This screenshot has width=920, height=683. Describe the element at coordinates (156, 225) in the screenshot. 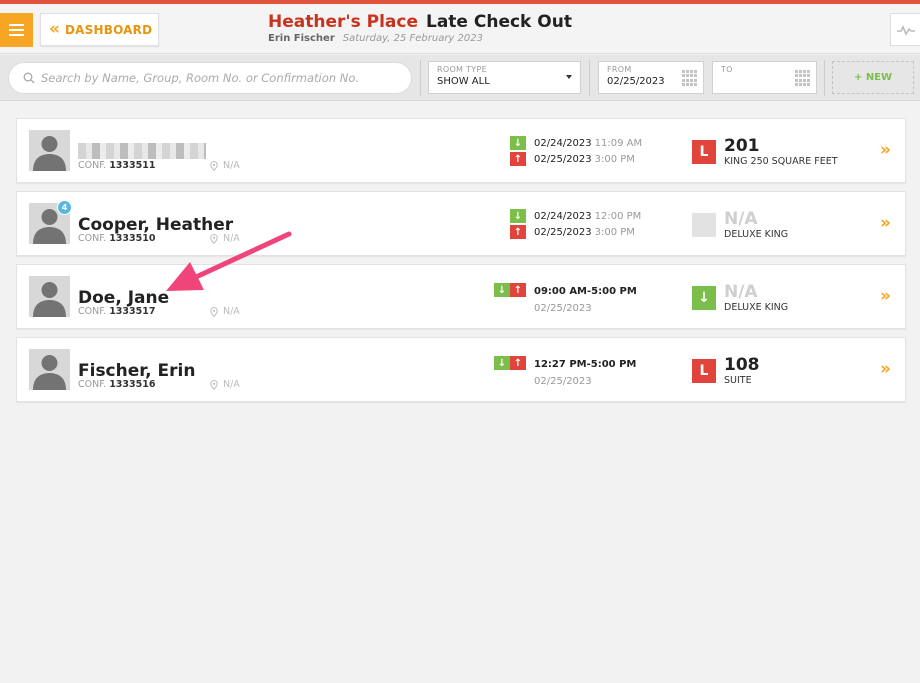

I see `guest-name: Cooper, Heather` at that location.